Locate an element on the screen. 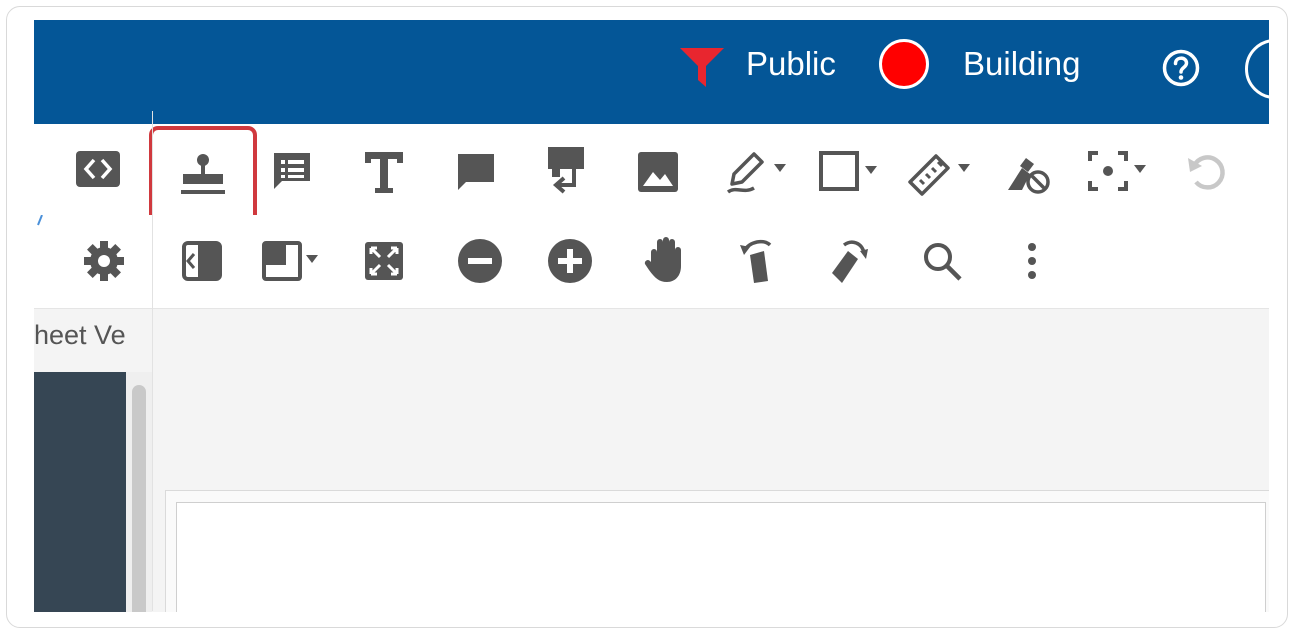 The width and height of the screenshot is (1294, 628). pan-hand-icon is located at coordinates (662, 259).